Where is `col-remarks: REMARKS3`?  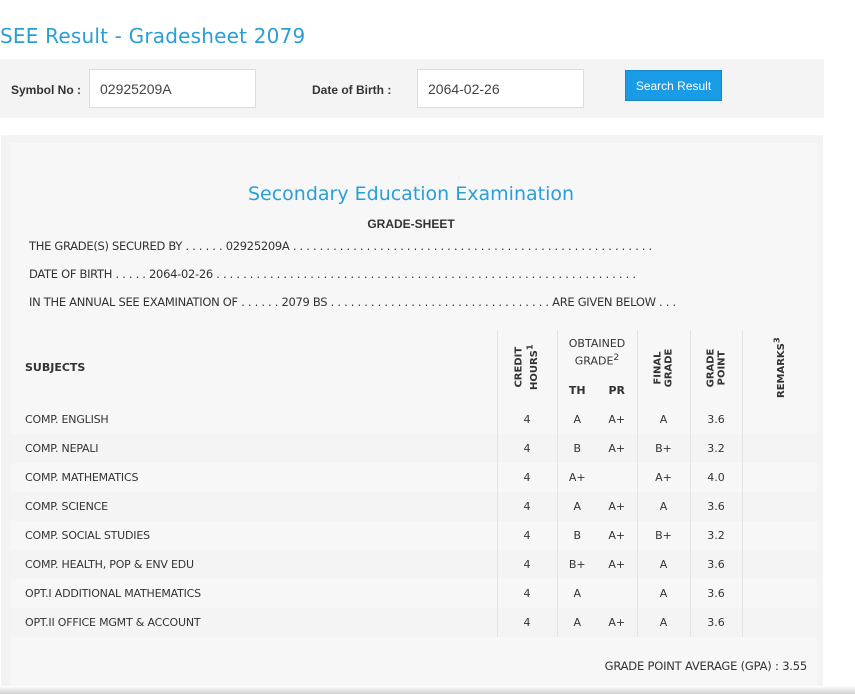
col-remarks: REMARKS3 is located at coordinates (779, 367).